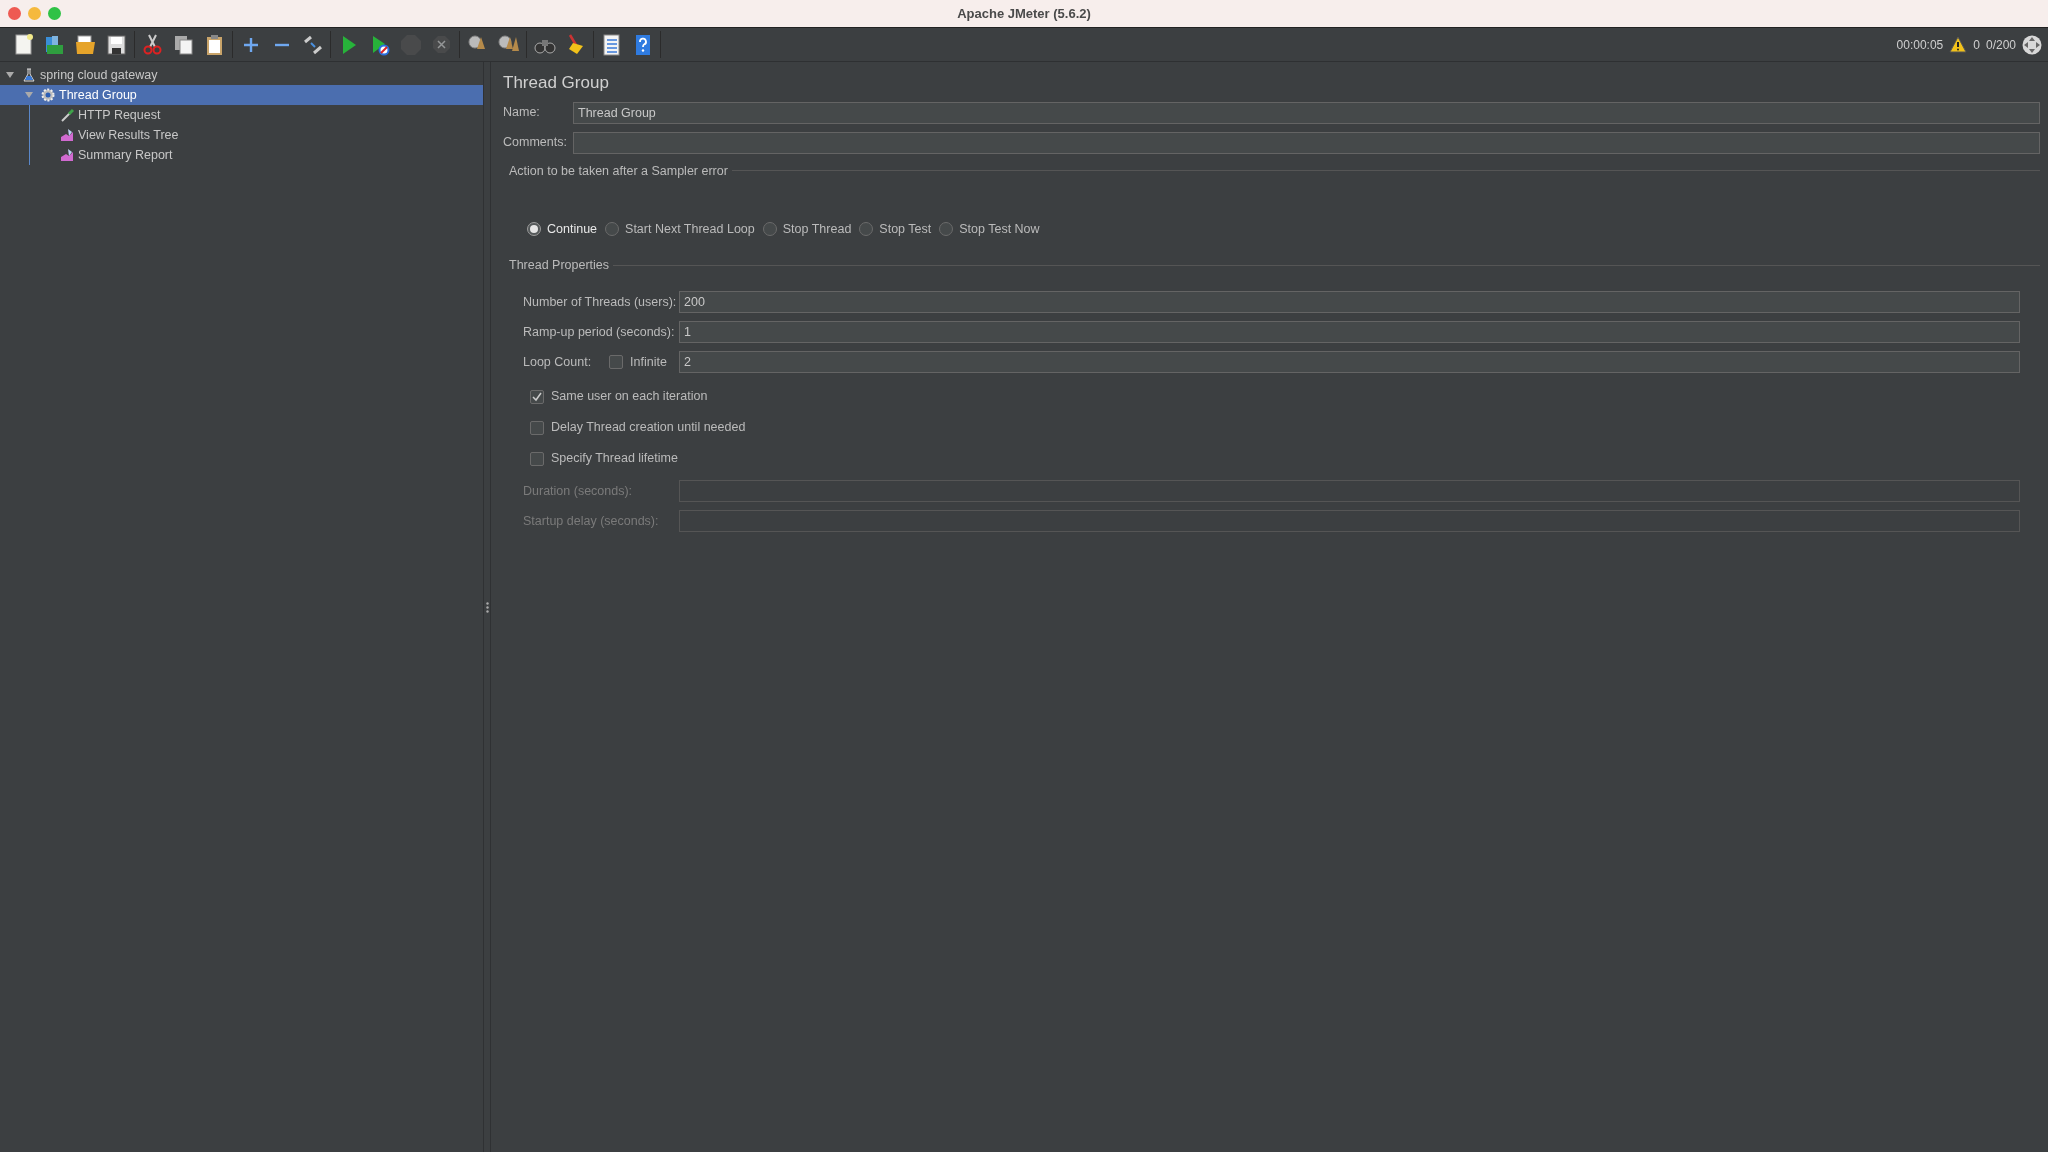  What do you see at coordinates (680, 229) in the screenshot?
I see `radio-option: Start Next Thread Loop` at bounding box center [680, 229].